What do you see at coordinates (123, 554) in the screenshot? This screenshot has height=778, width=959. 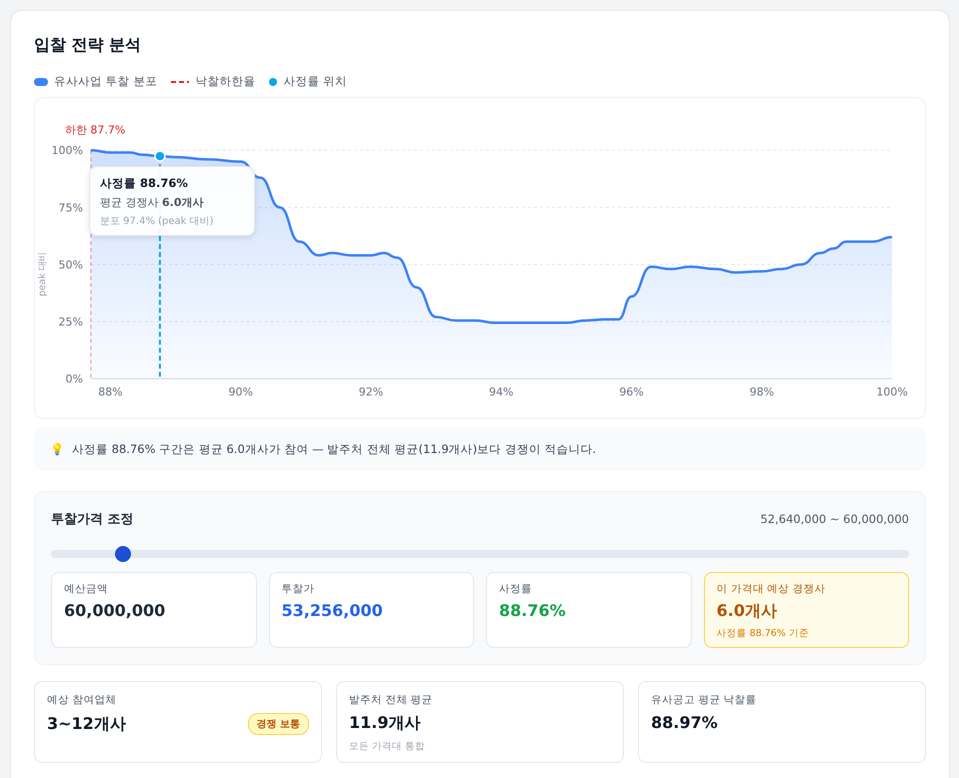 I see `slider-thumb` at bounding box center [123, 554].